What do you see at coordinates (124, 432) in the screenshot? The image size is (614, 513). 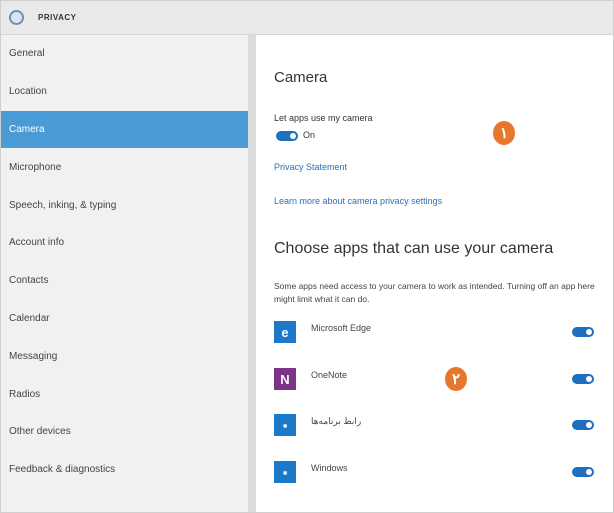 I see `sidebar-item-other-devices: Other devices` at bounding box center [124, 432].